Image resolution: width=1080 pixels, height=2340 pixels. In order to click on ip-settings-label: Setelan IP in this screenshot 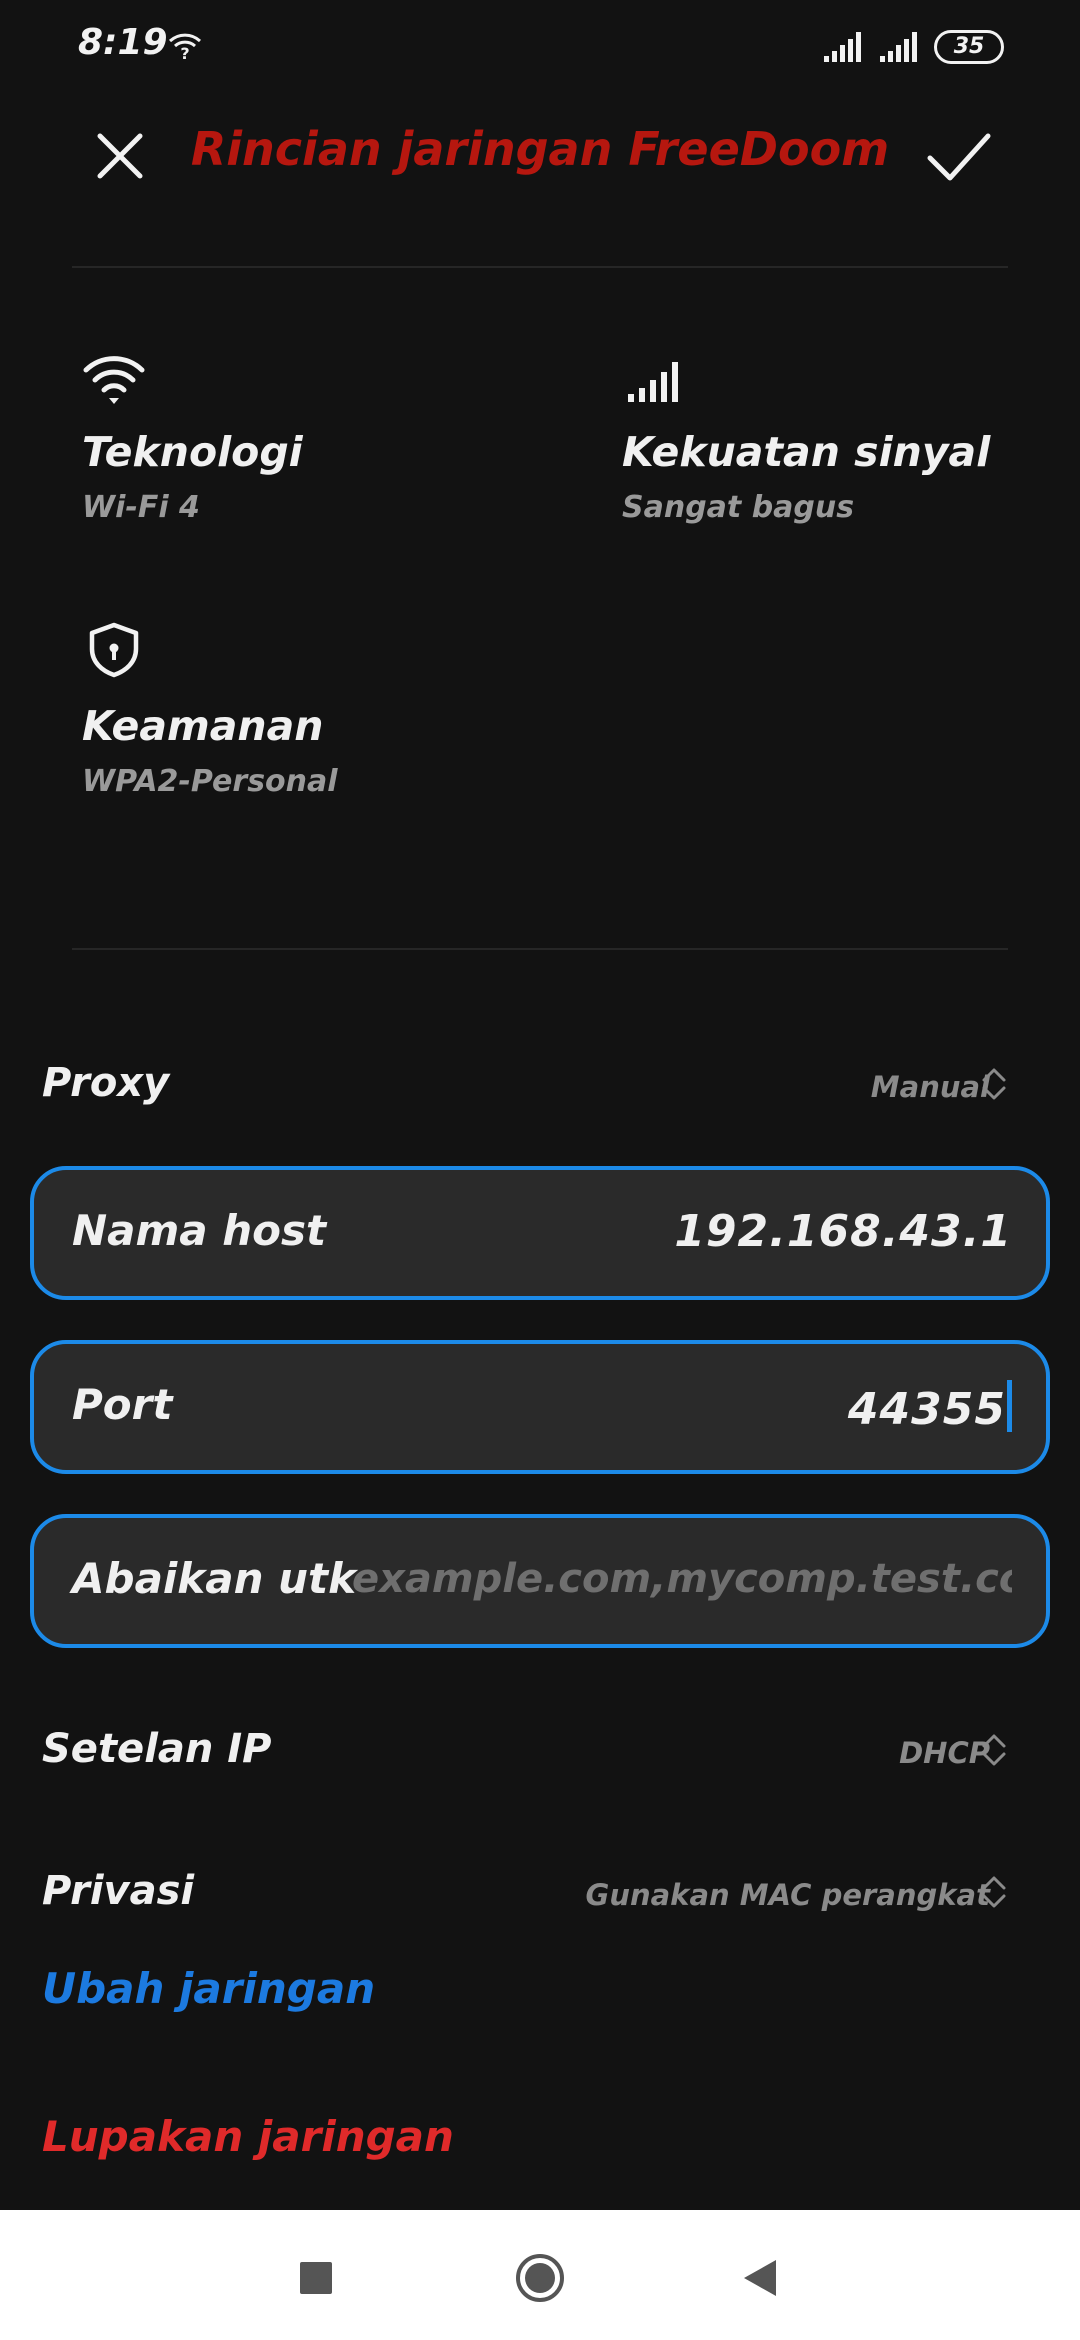, I will do `click(157, 1749)`.